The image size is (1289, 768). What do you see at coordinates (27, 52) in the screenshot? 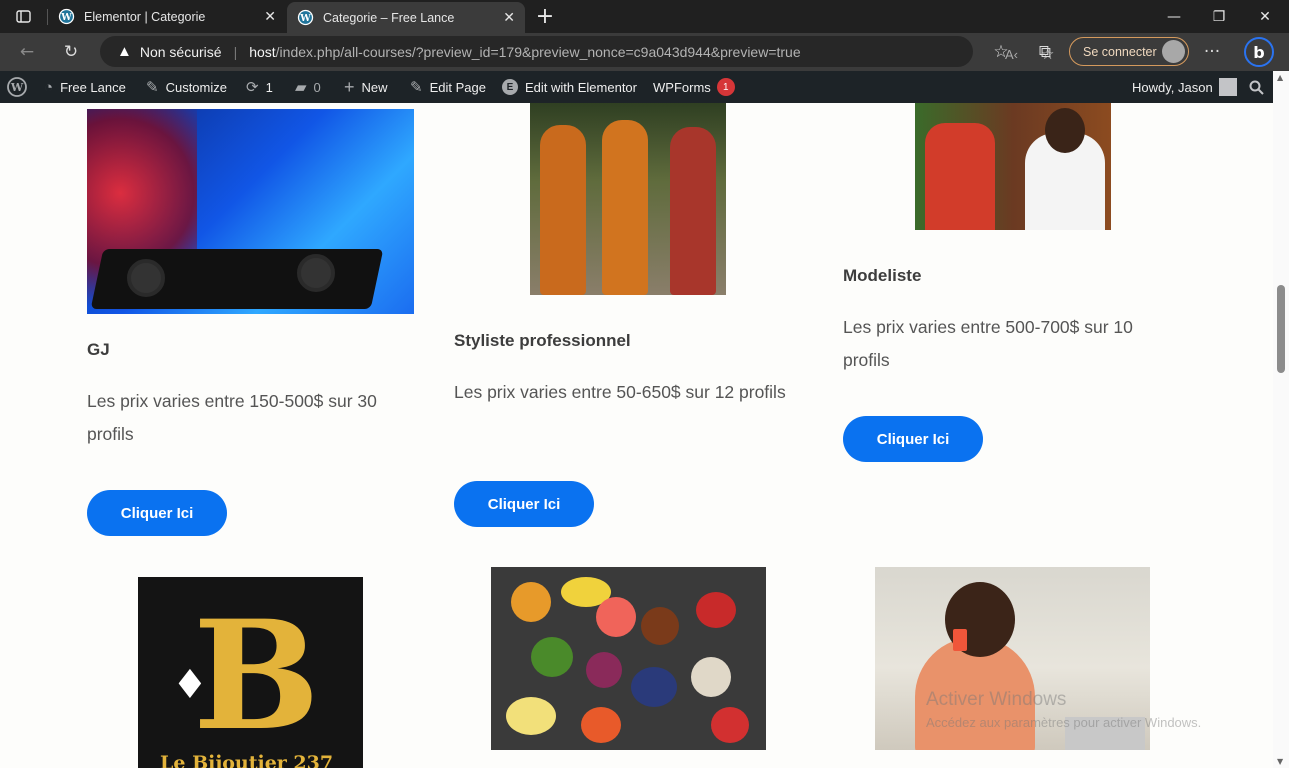
I see `back-icon: ←` at bounding box center [27, 52].